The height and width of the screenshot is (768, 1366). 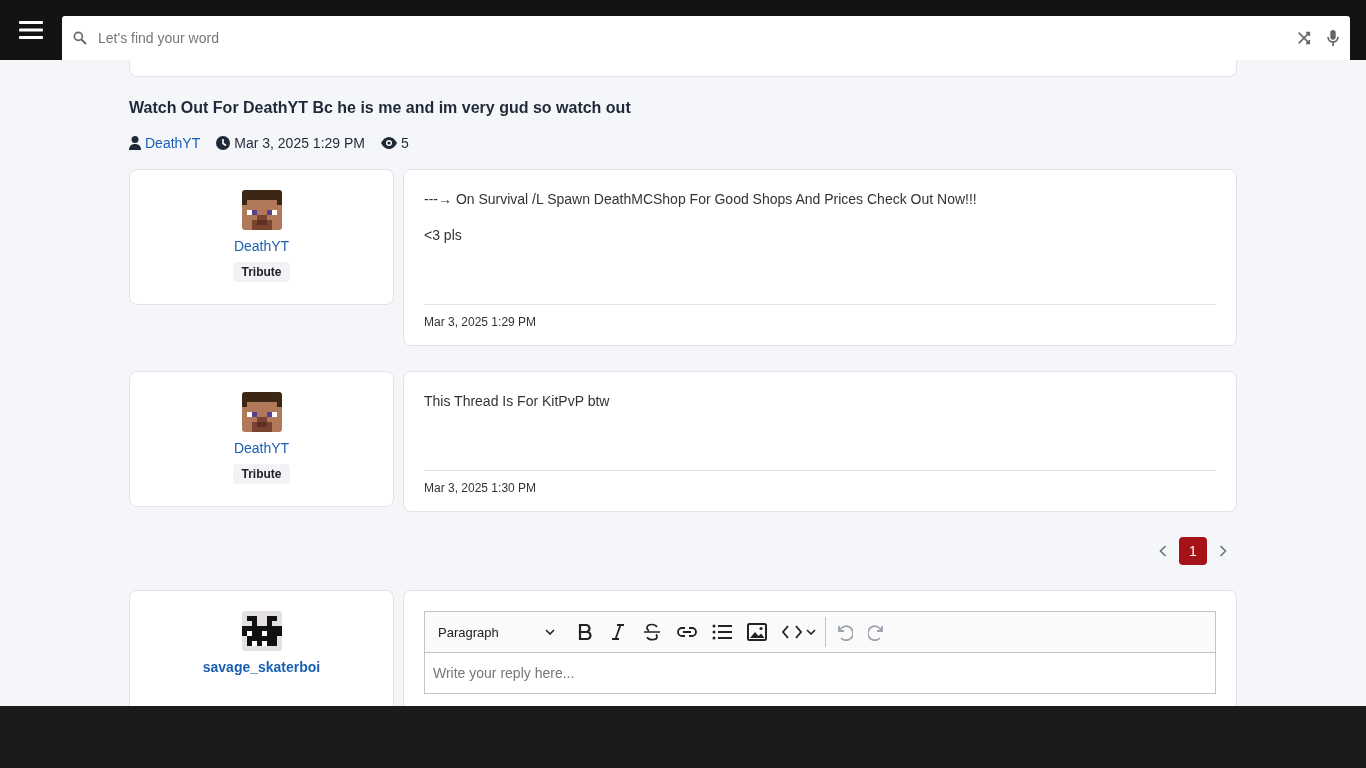 What do you see at coordinates (135, 143) in the screenshot?
I see `user-icon` at bounding box center [135, 143].